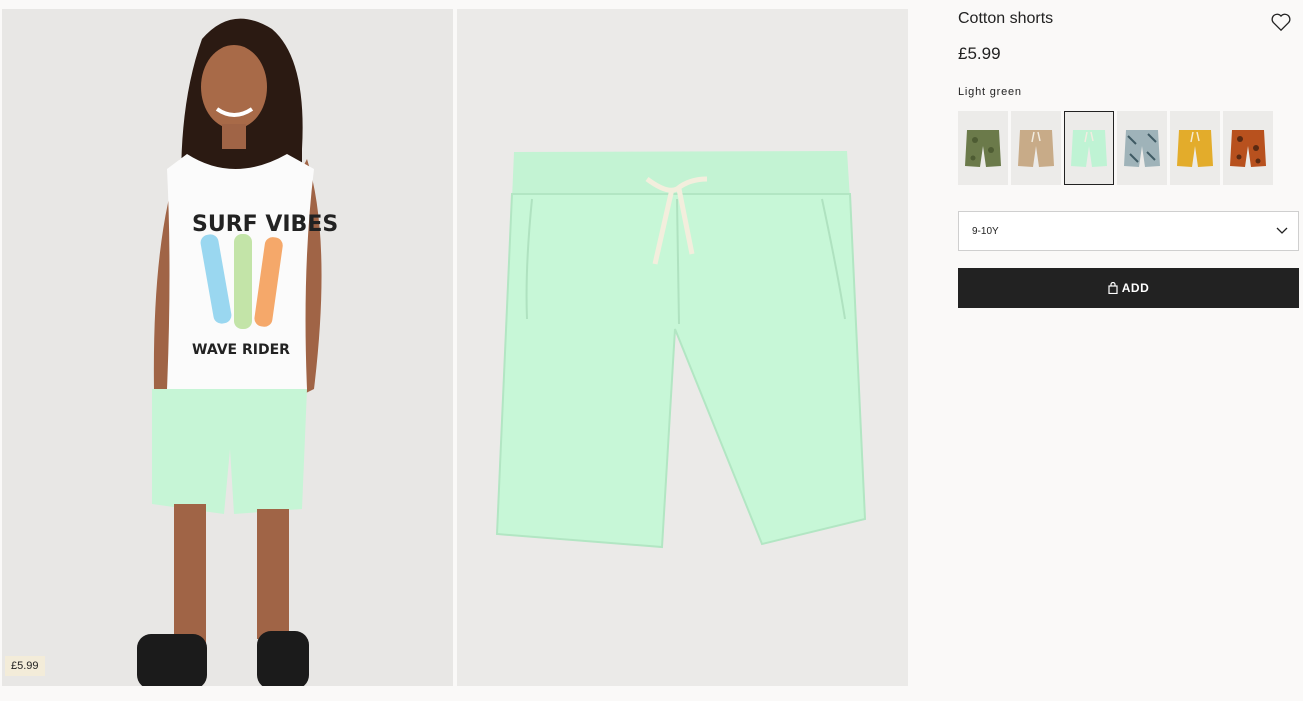  What do you see at coordinates (1128, 231) in the screenshot?
I see `size-select: 9-10Y` at bounding box center [1128, 231].